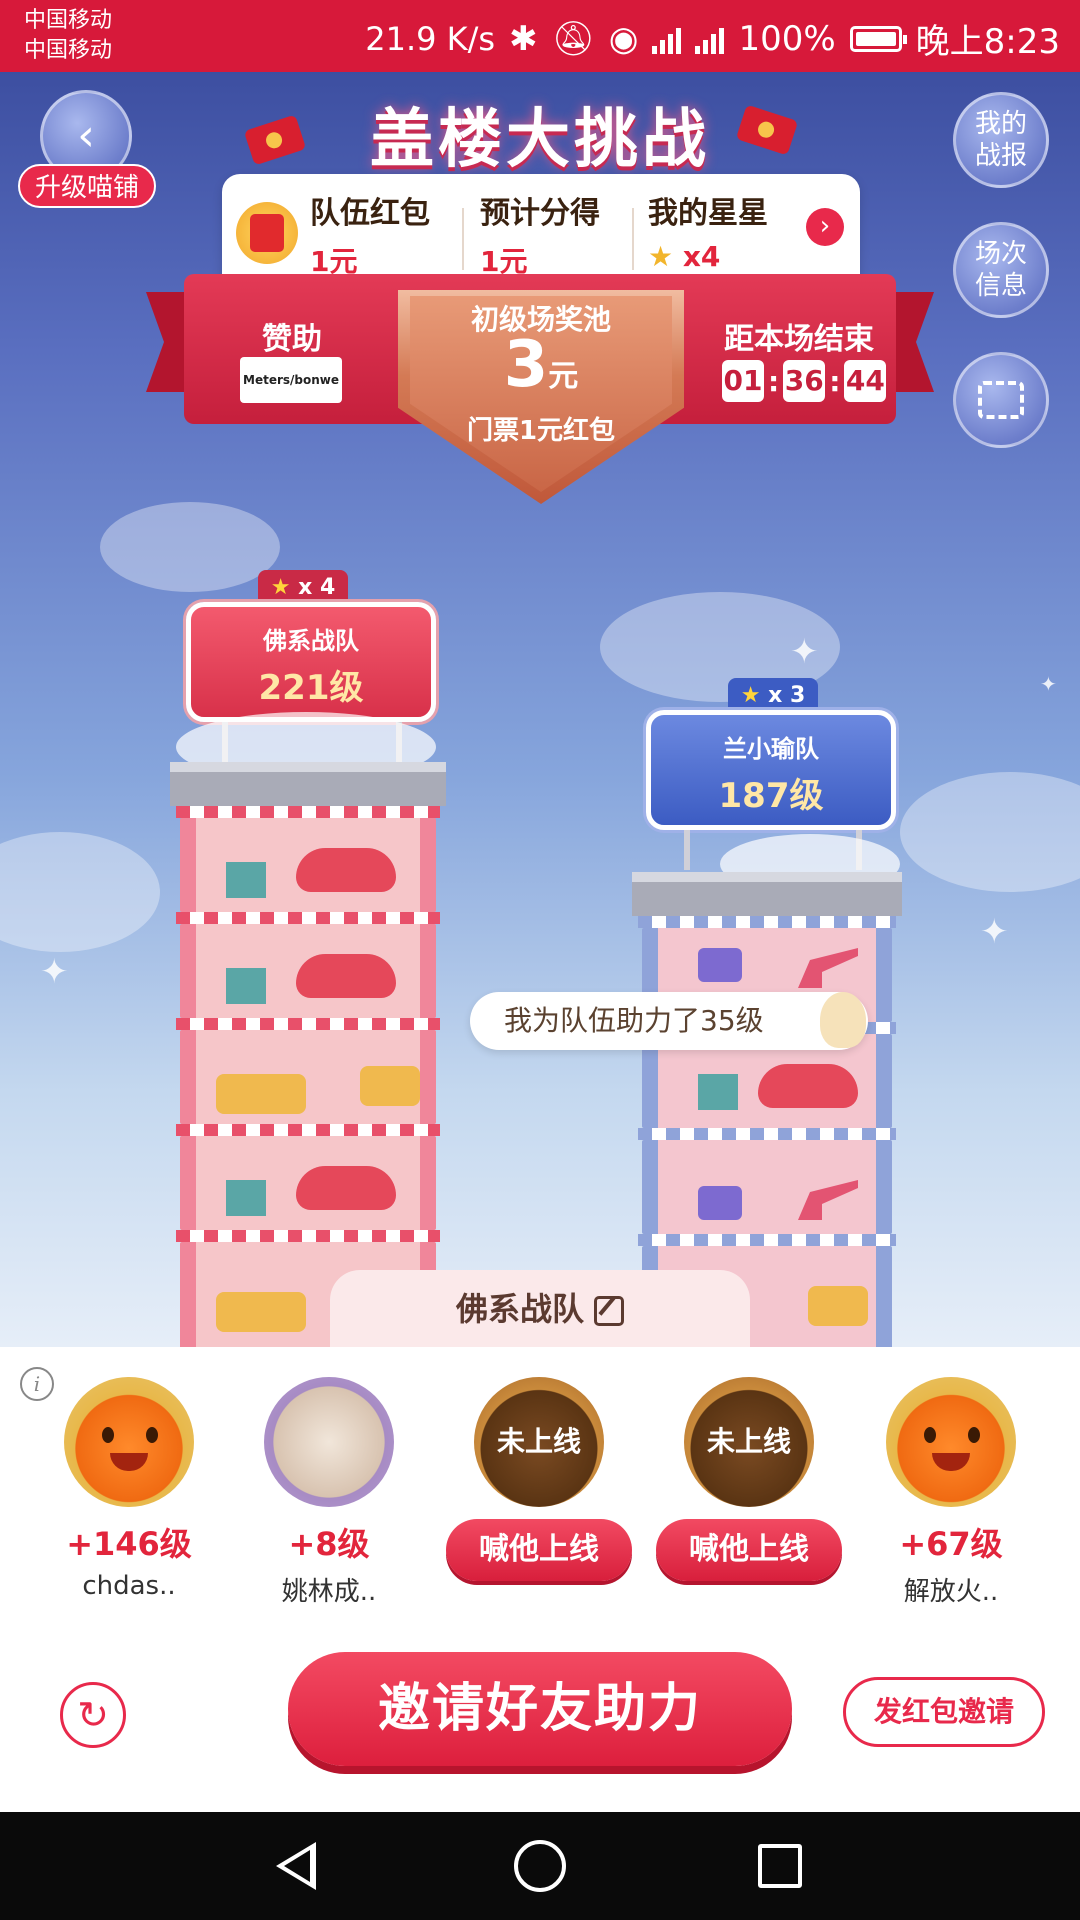 This screenshot has width=1080, height=1920. I want to click on signal-4g-icon, so click(667, 39).